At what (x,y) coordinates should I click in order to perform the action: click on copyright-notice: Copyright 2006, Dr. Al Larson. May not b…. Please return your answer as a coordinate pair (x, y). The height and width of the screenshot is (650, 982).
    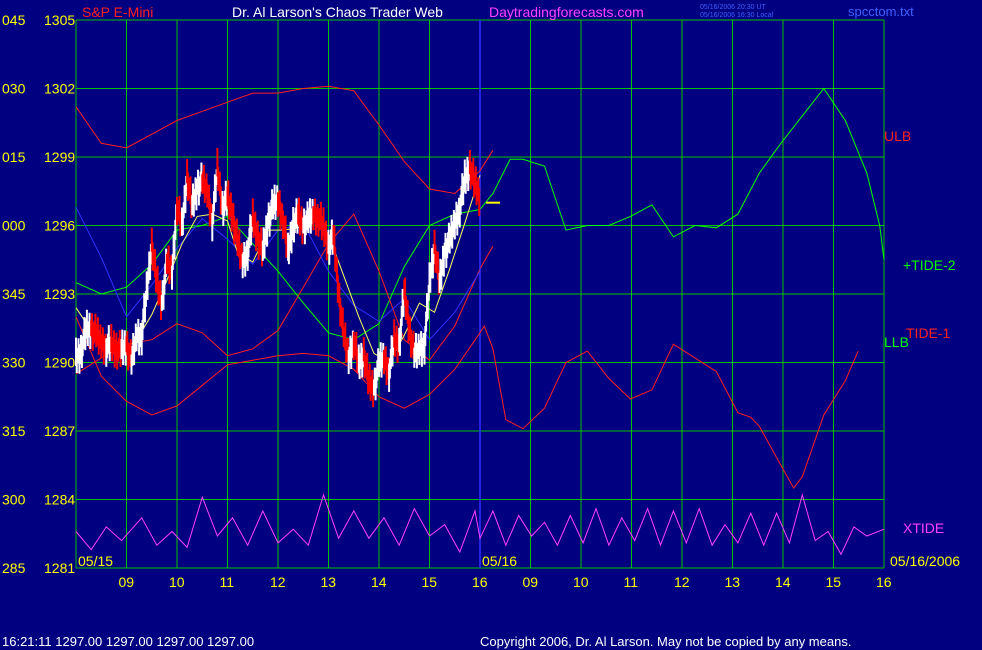
    Looking at the image, I should click on (665, 641).